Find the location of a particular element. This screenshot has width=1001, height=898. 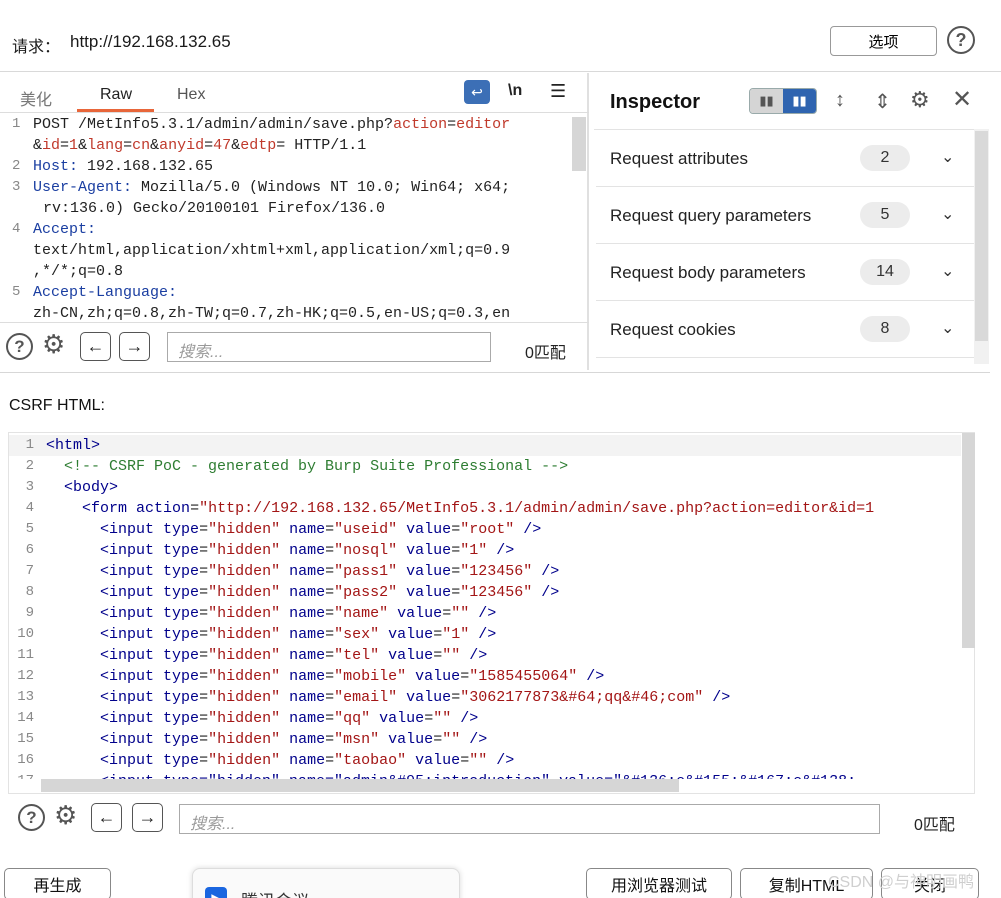

tab-pretty: 美化 is located at coordinates (36, 98).